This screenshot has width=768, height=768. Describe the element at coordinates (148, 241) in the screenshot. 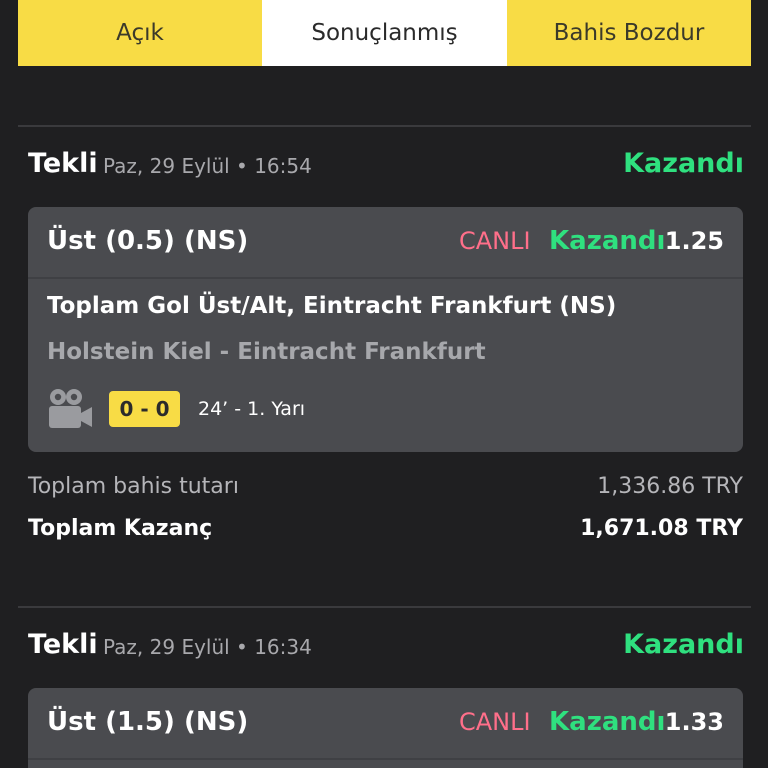

I see `selection-name: Üst (0.5) (NS)` at that location.